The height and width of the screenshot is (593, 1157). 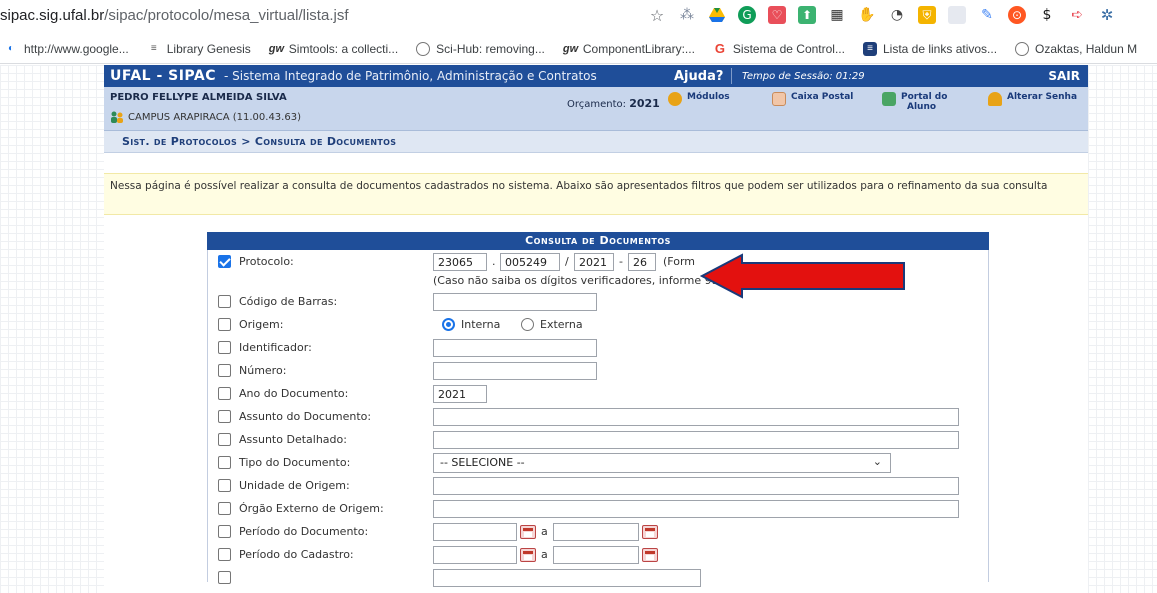 I want to click on bookmark-library-genesis: ≡ Library Genesis, so click(x=199, y=49).